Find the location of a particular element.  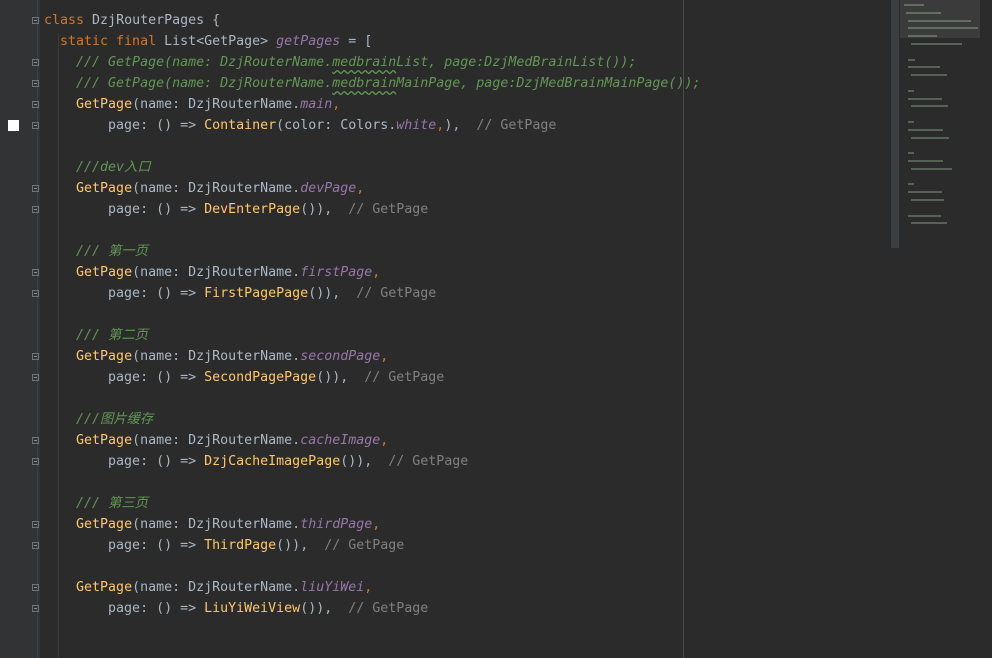

code-line: /// 第二页 is located at coordinates (372, 335).